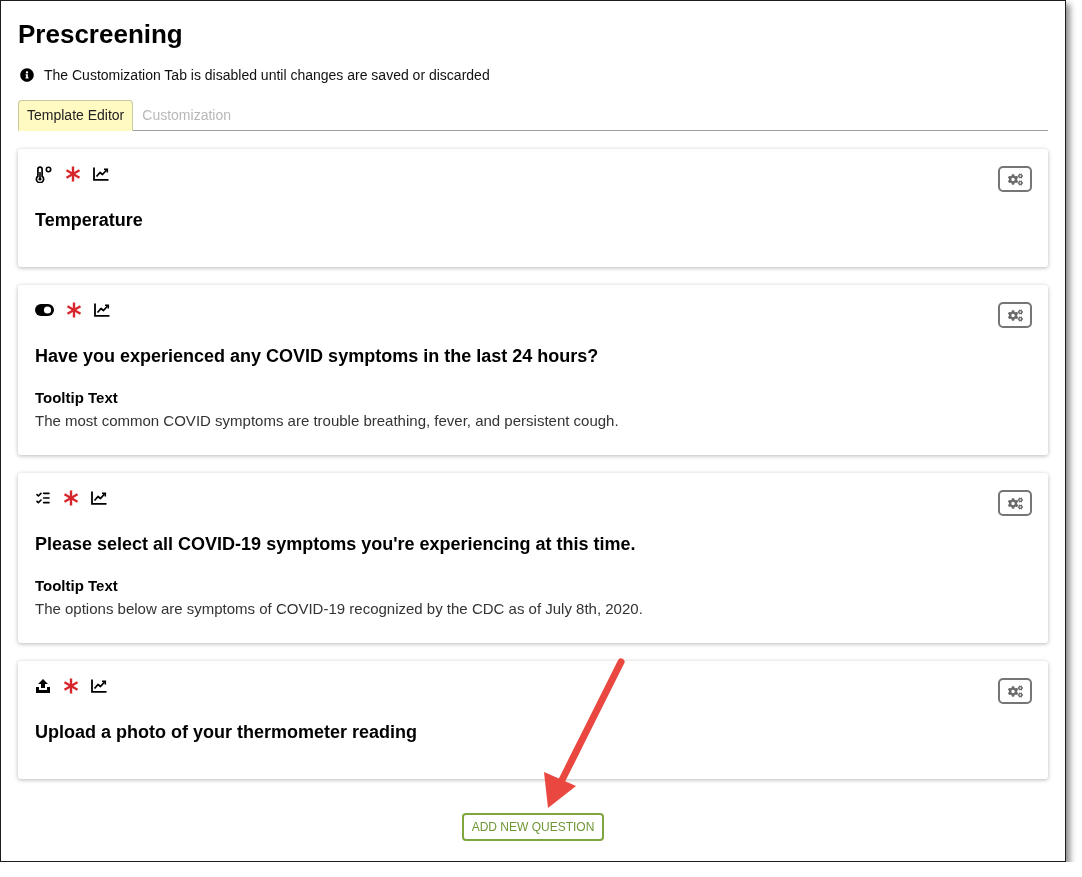 The width and height of the screenshot is (1082, 877). Describe the element at coordinates (533, 827) in the screenshot. I see `add-question-button: ADD NEW QUESTION` at that location.